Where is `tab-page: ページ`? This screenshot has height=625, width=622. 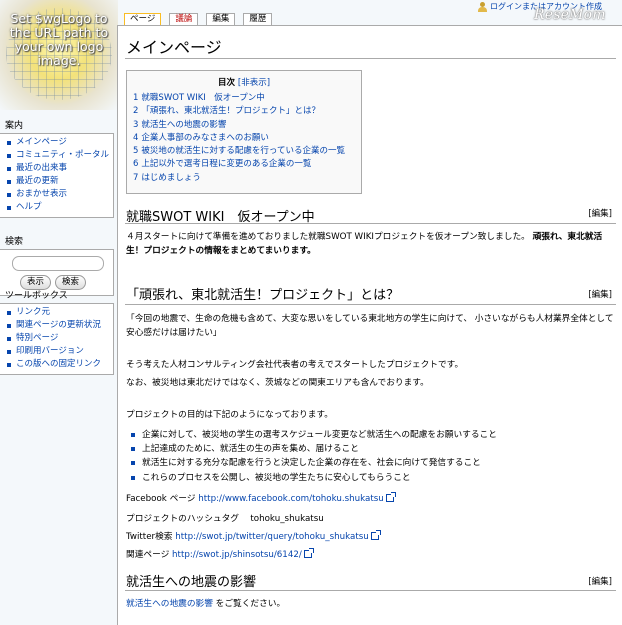 tab-page: ページ is located at coordinates (143, 19).